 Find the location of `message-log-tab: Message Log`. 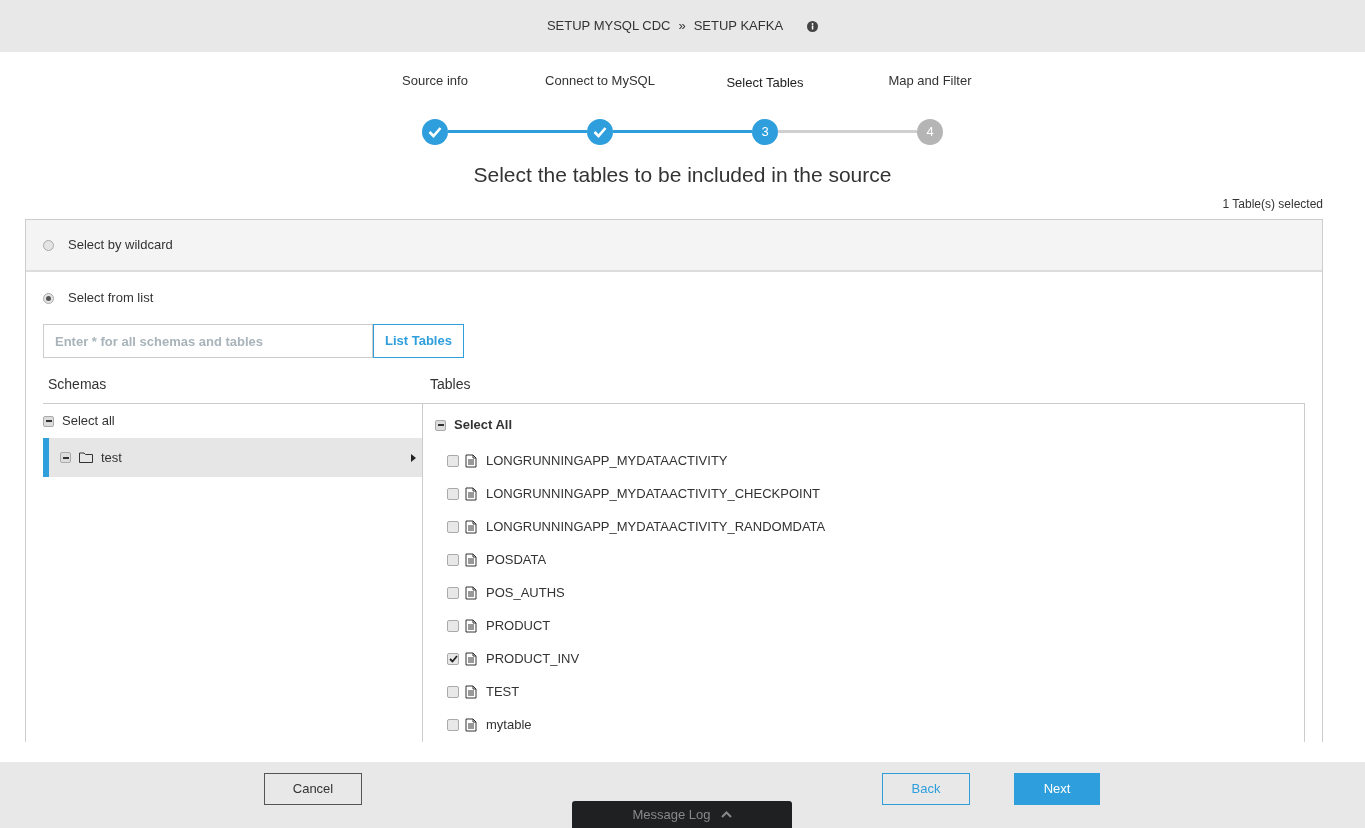

message-log-tab: Message Log is located at coordinates (682, 814).